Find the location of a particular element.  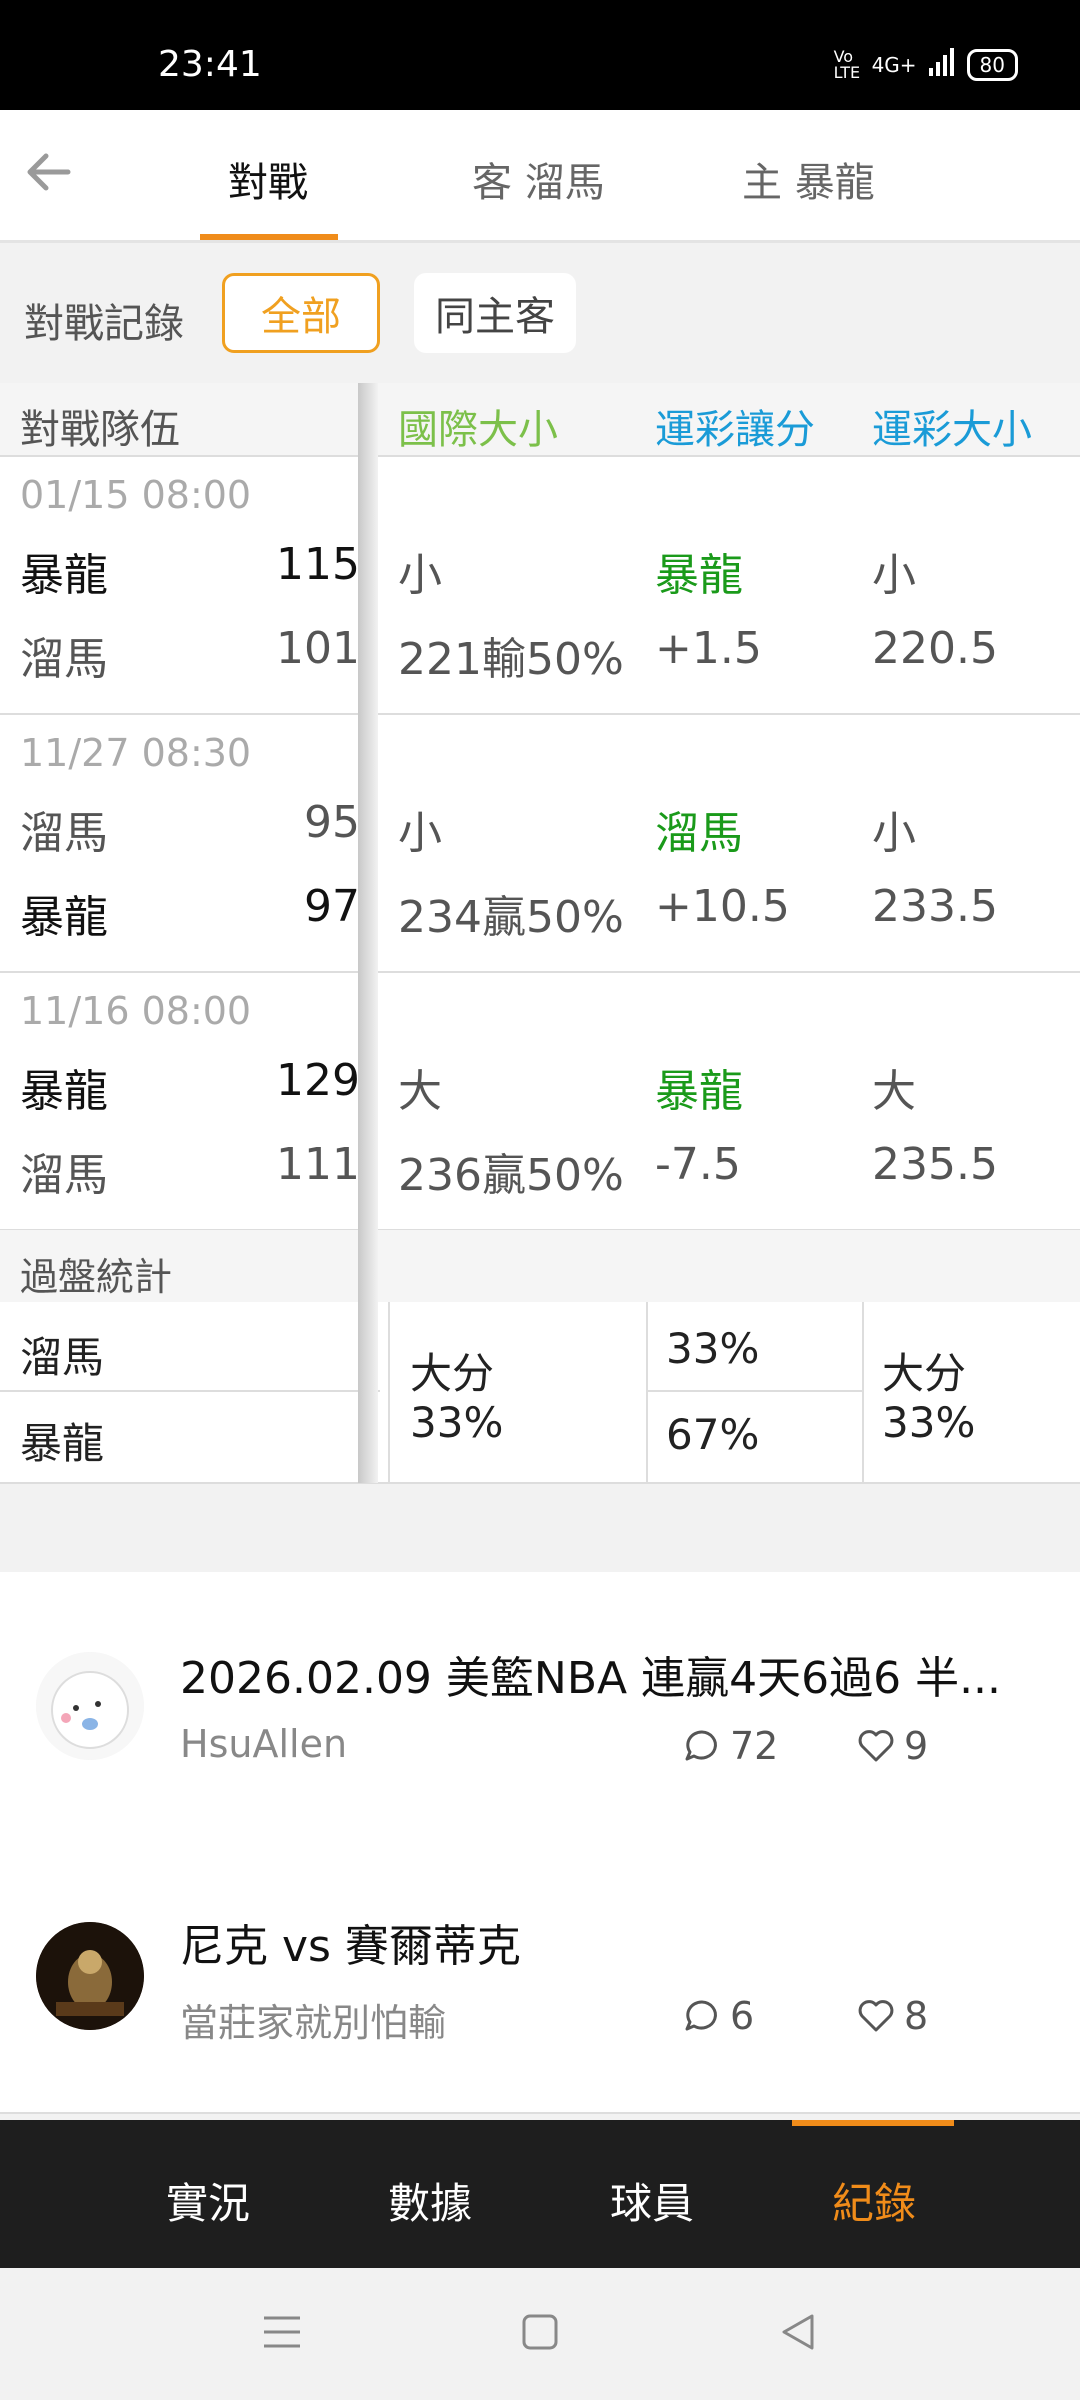

active-nav-indicator is located at coordinates (873, 2123).